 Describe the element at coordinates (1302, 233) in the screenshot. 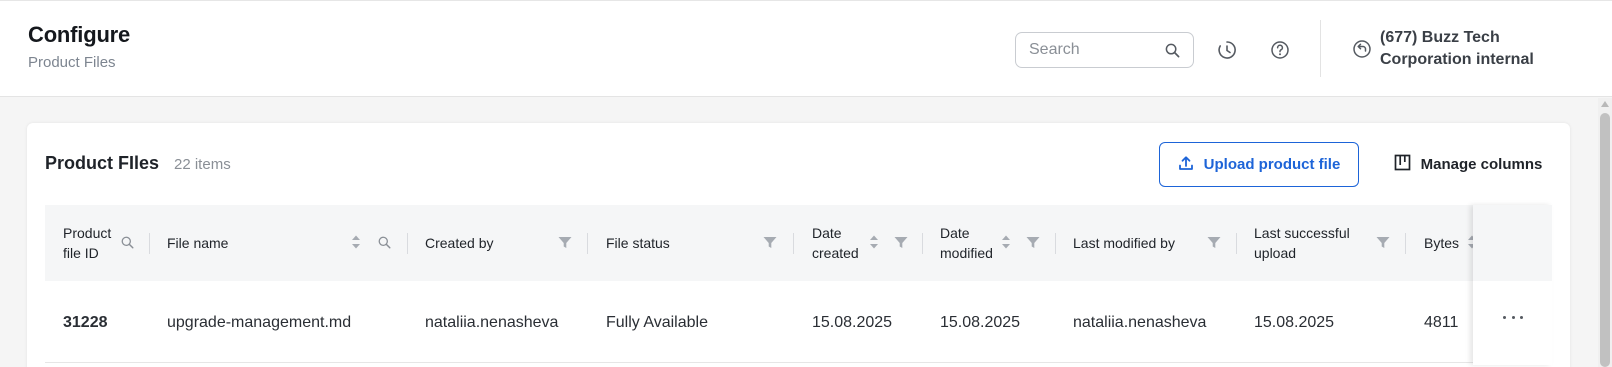

I see `column-label: Last successful` at that location.